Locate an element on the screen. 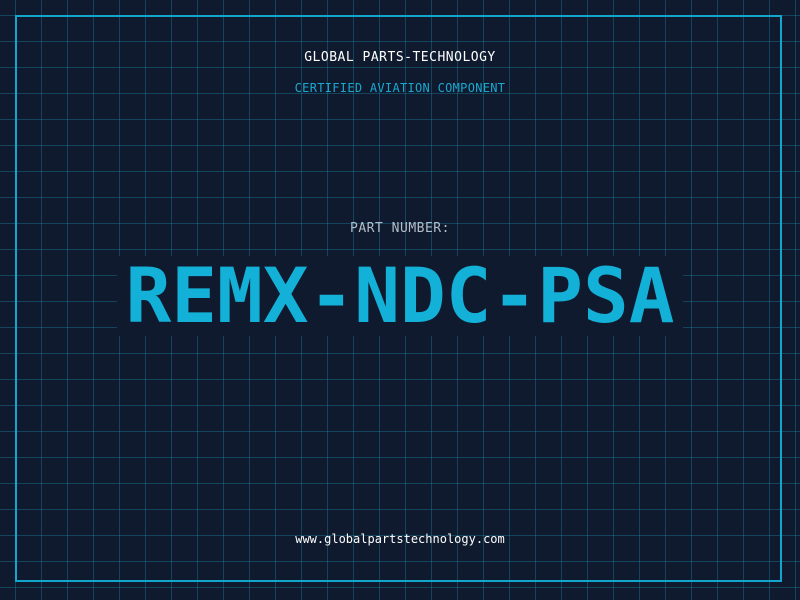 Image resolution: width=800 pixels, height=600 pixels. part-number-label: PART NUMBER: is located at coordinates (400, 228).